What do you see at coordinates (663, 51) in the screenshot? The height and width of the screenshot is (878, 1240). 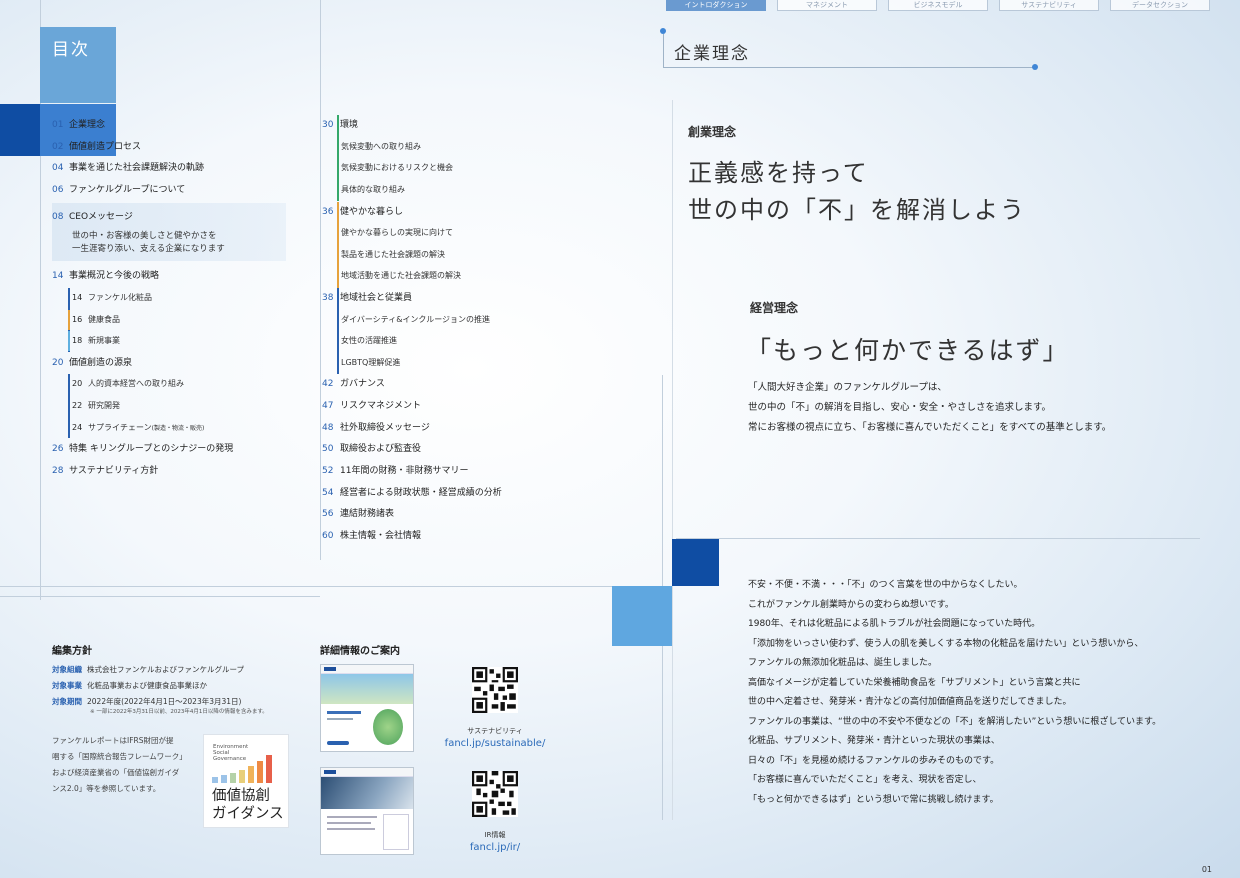 I see `title-bracket` at bounding box center [663, 51].